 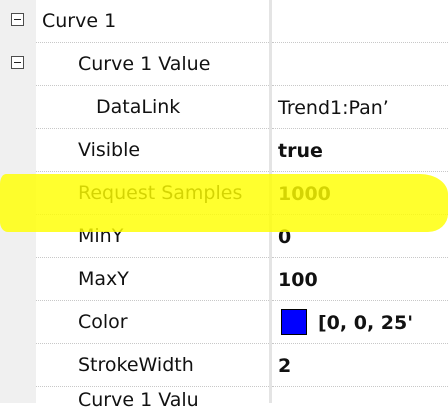 I want to click on property-row-maxy: MaxY 100, so click(x=224, y=279).